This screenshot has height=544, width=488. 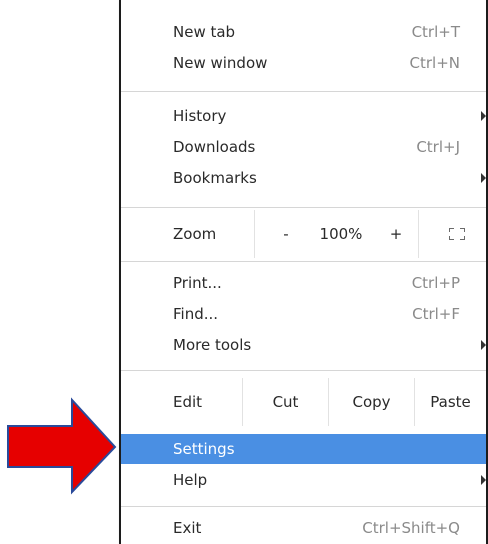 What do you see at coordinates (285, 402) in the screenshot?
I see `cut-button: Cut` at bounding box center [285, 402].